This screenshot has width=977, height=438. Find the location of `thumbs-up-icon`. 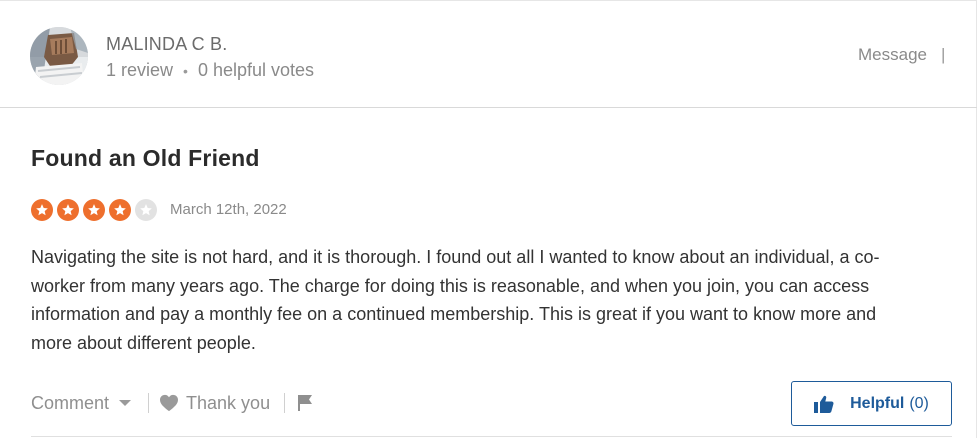

thumbs-up-icon is located at coordinates (824, 404).